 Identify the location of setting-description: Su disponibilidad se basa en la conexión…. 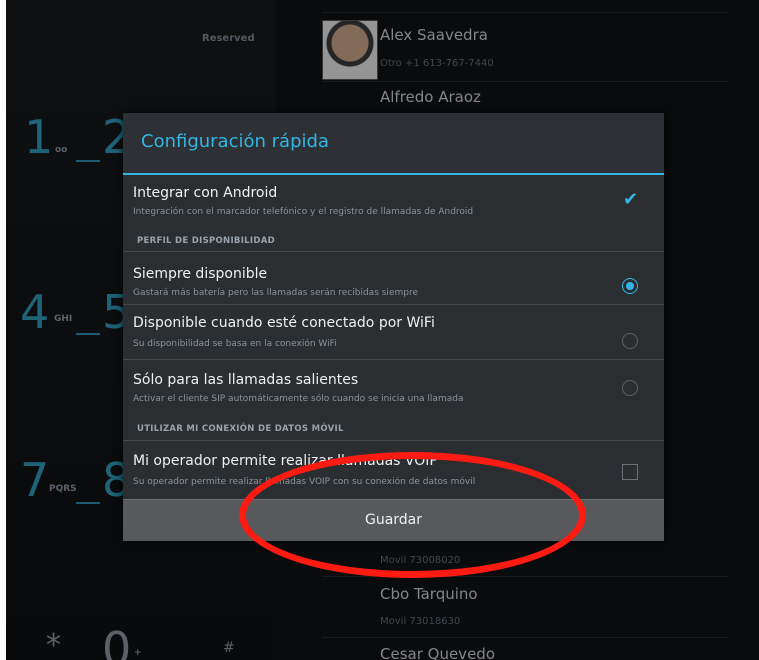
(235, 344).